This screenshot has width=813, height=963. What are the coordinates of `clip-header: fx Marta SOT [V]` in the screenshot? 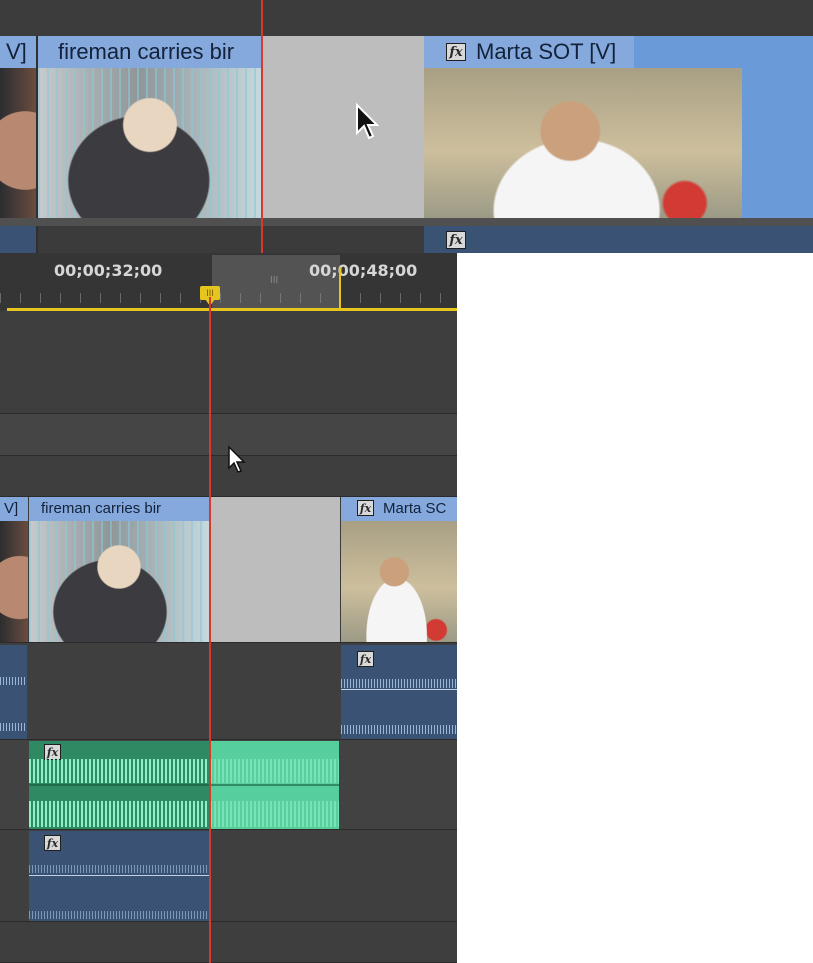 It's located at (529, 52).